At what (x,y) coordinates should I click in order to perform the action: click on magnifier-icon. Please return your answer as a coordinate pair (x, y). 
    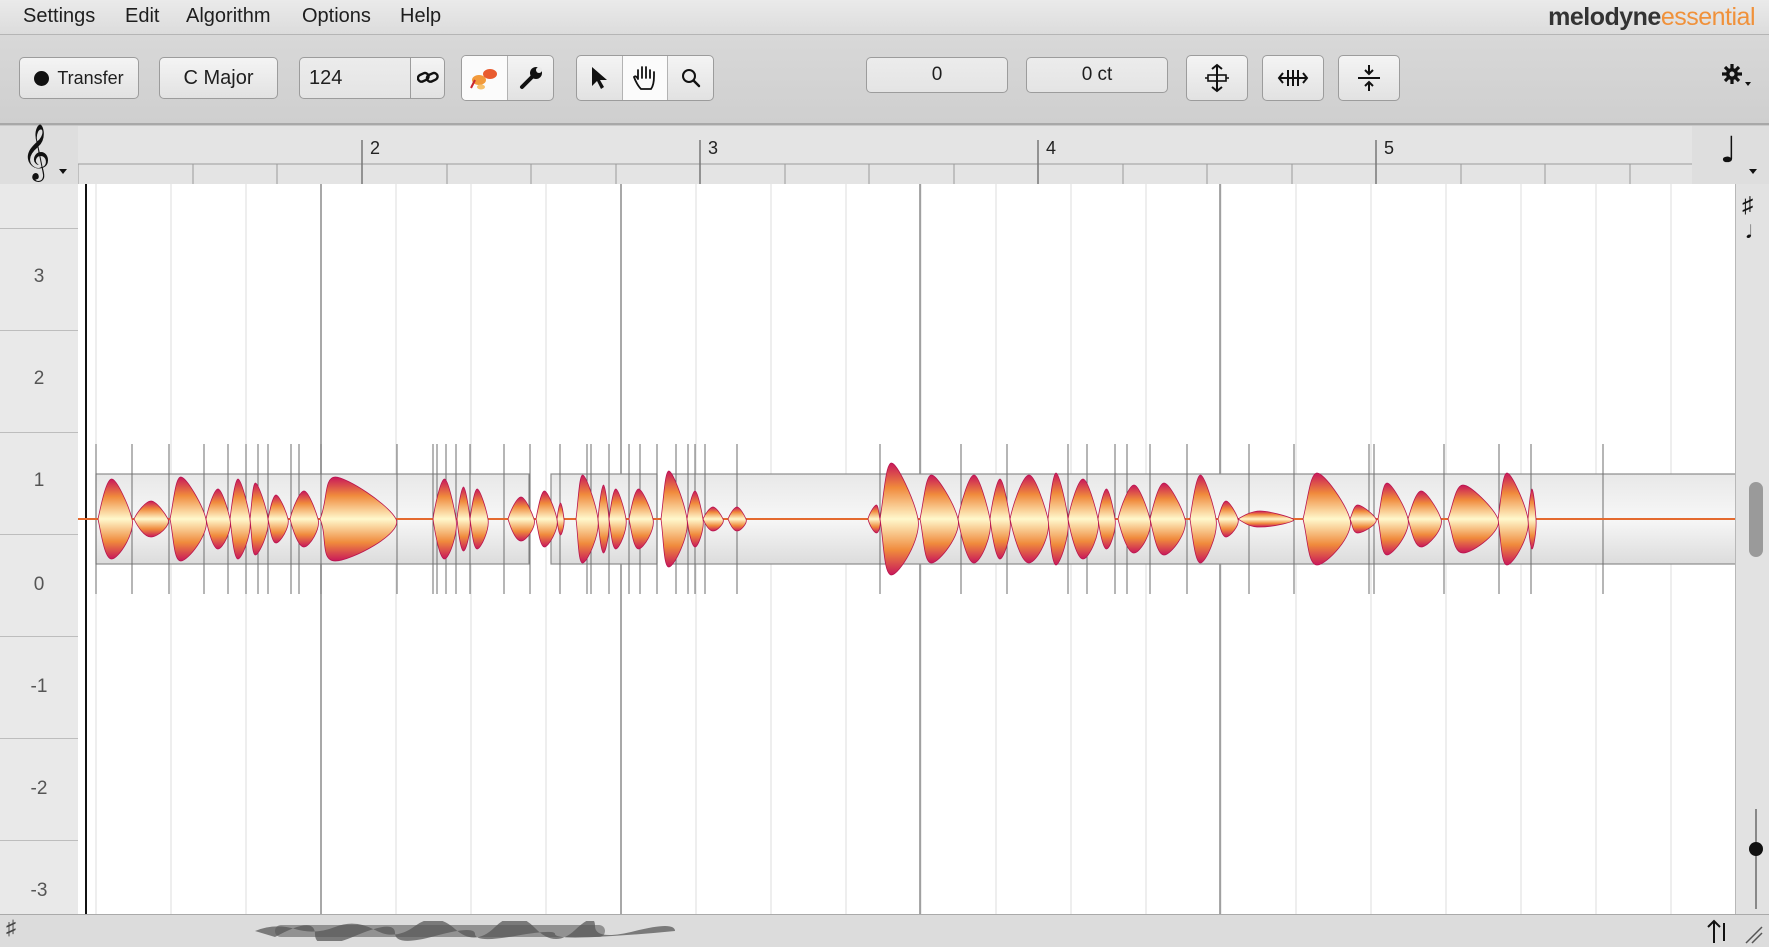
    Looking at the image, I should click on (690, 78).